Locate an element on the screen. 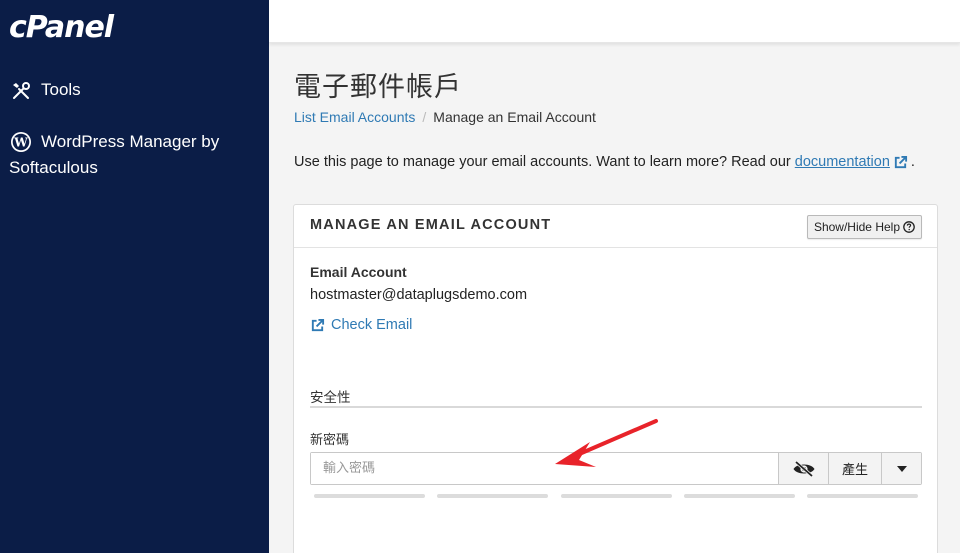  breadcrumb-current: Manage an Email Account is located at coordinates (514, 117).